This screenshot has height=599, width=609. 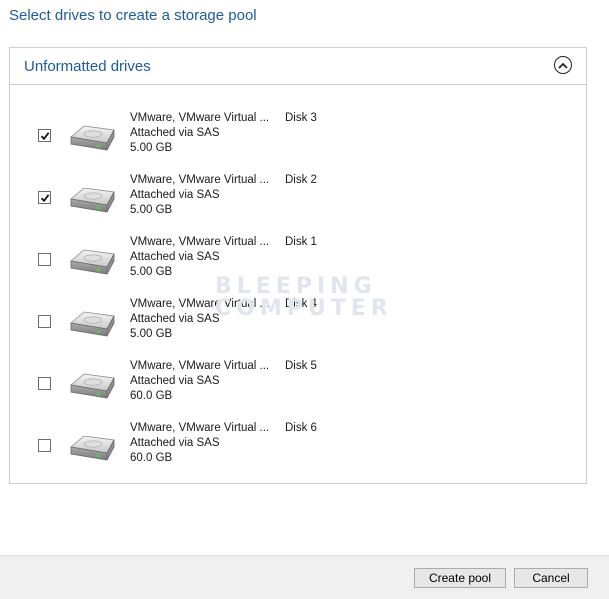 What do you see at coordinates (301, 428) in the screenshot?
I see `disk-label: Disk 6` at bounding box center [301, 428].